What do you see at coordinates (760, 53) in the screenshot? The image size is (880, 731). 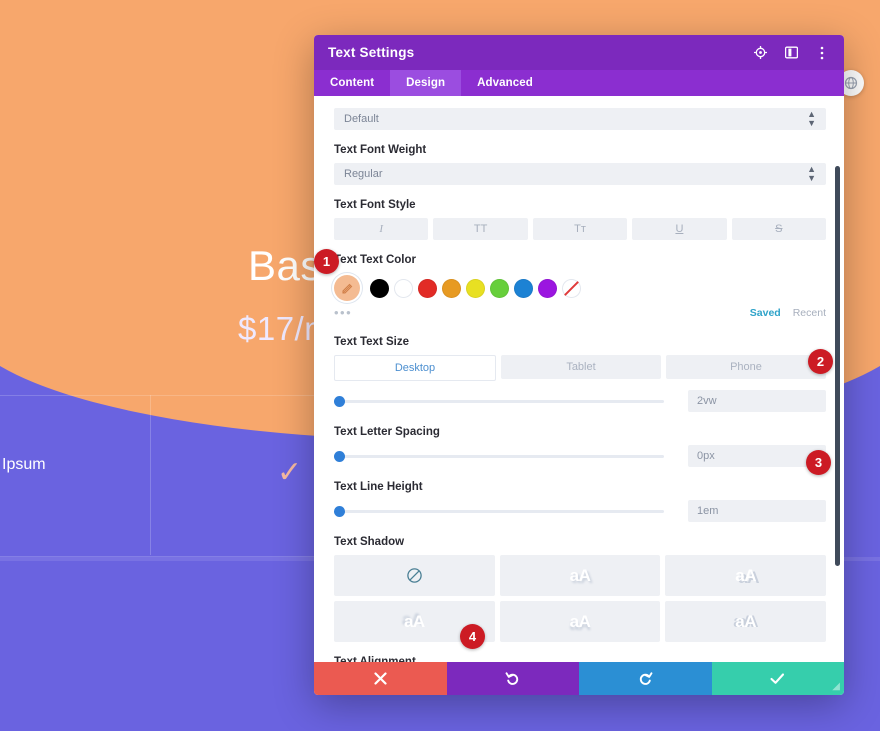 I see `target-icon` at bounding box center [760, 53].